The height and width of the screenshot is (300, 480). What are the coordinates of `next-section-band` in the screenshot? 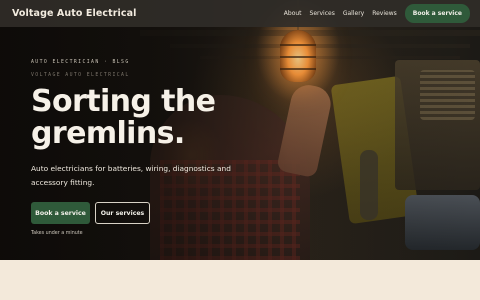 It's located at (240, 280).